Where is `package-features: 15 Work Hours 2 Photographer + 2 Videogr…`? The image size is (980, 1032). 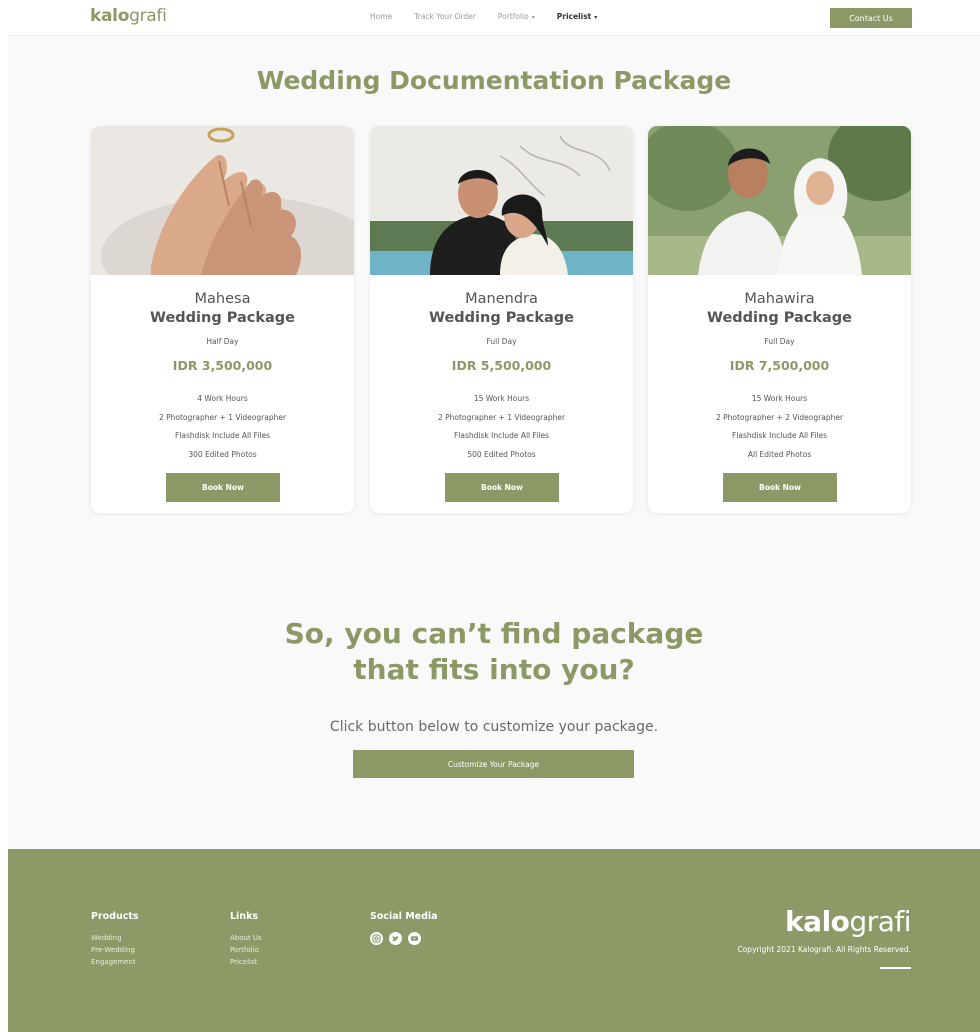 package-features: 15 Work Hours 2 Photographer + 2 Videogr… is located at coordinates (779, 427).